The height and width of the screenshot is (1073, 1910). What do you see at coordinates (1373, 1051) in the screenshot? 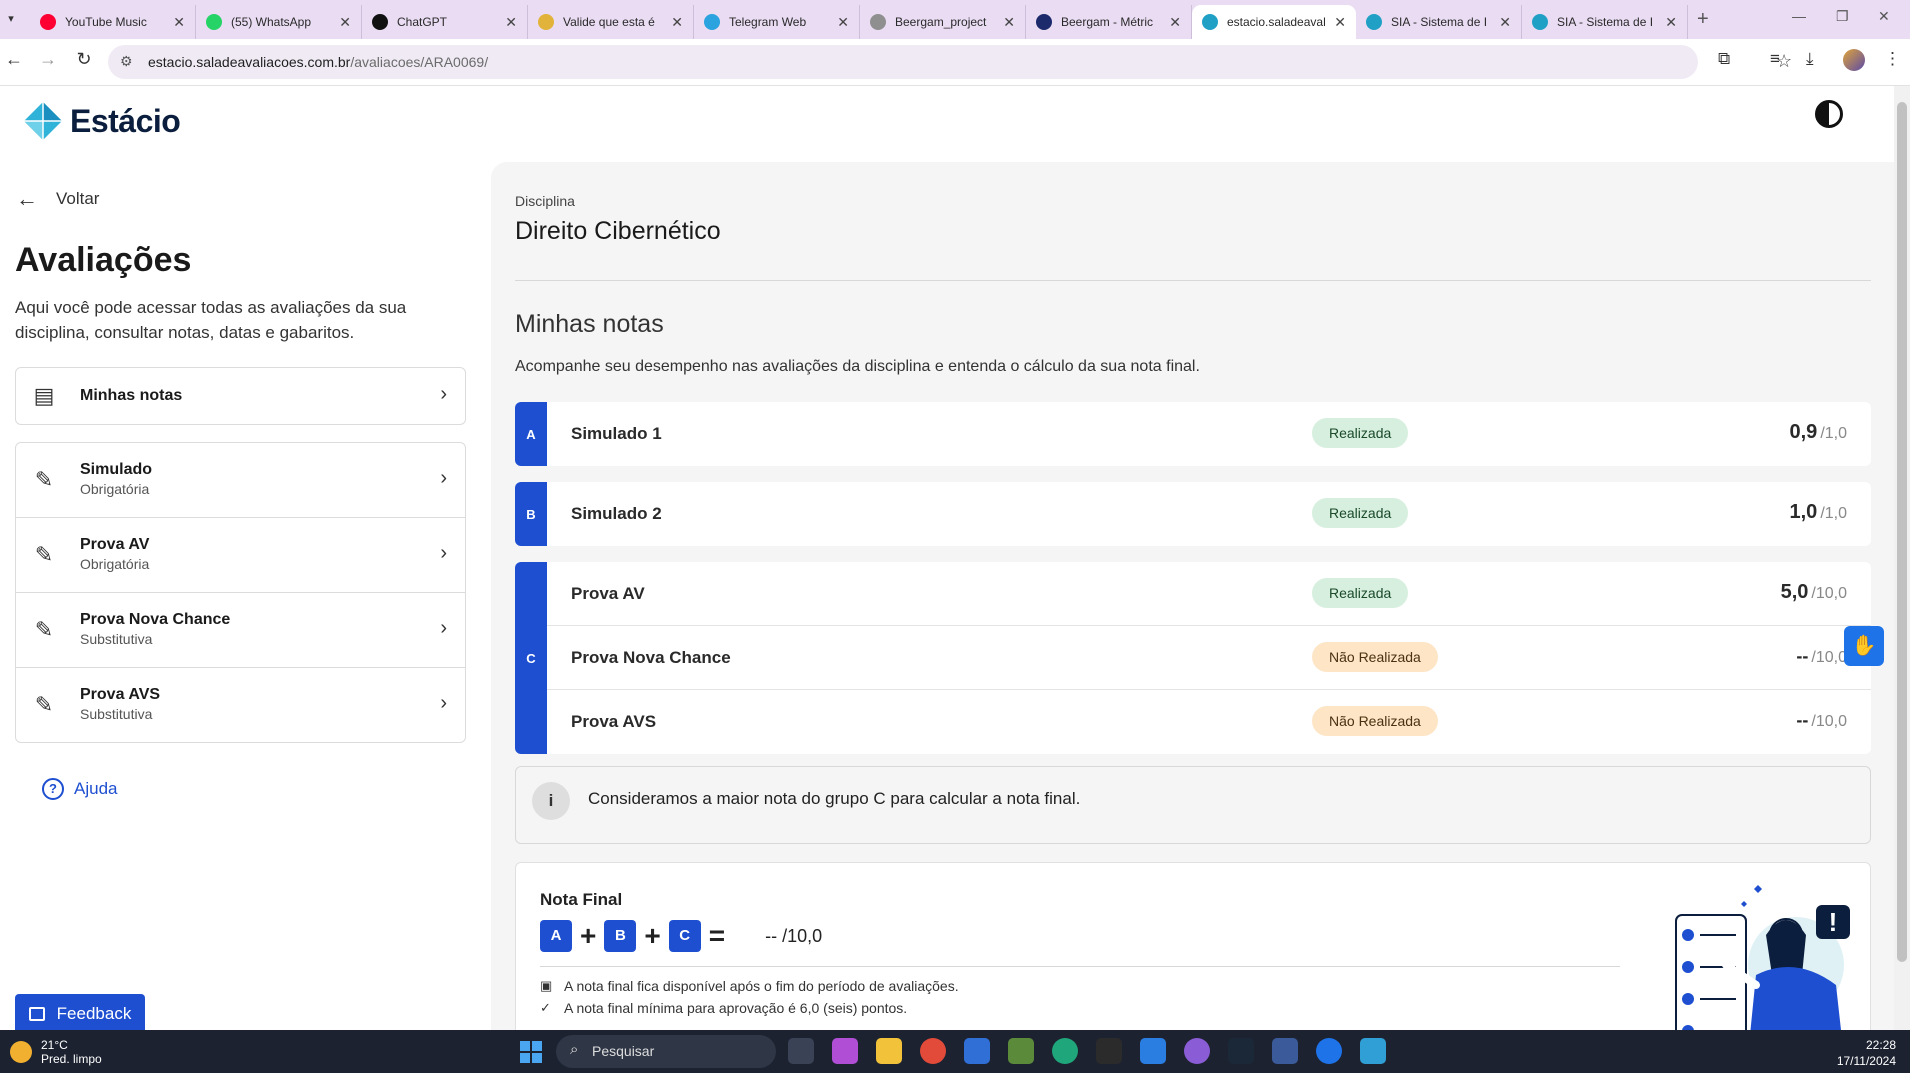
I see `notepad-icon` at bounding box center [1373, 1051].